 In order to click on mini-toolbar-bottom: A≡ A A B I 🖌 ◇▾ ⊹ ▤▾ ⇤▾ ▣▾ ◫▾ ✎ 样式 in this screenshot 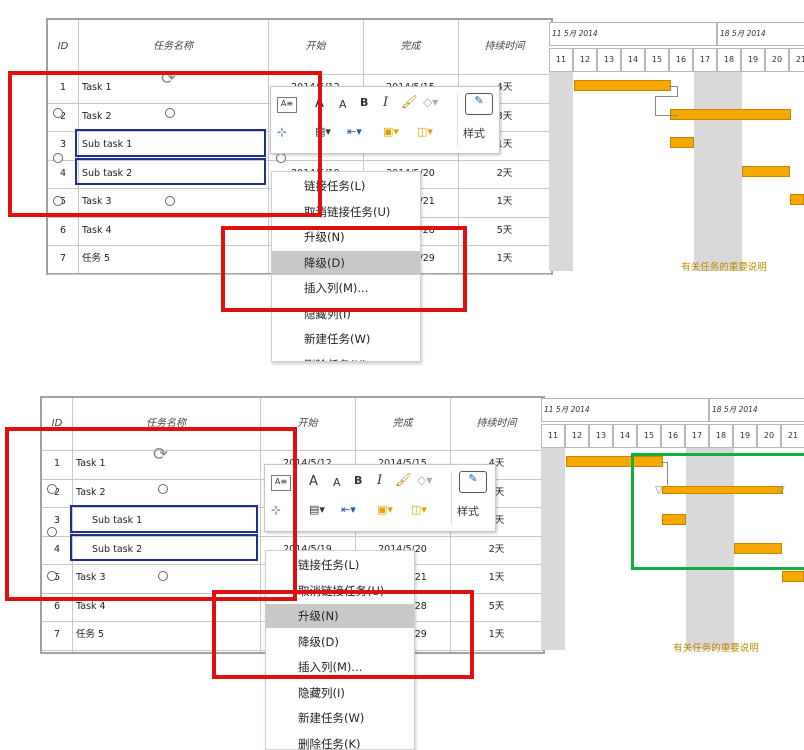, I will do `click(380, 498)`.